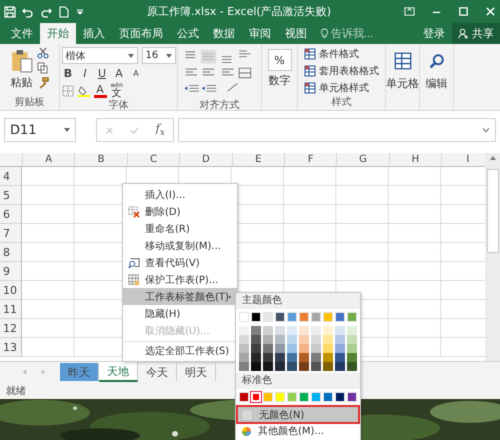 This screenshot has width=500, height=440. Describe the element at coordinates (159, 55) in the screenshot. I see `font-size-field: 16` at that location.